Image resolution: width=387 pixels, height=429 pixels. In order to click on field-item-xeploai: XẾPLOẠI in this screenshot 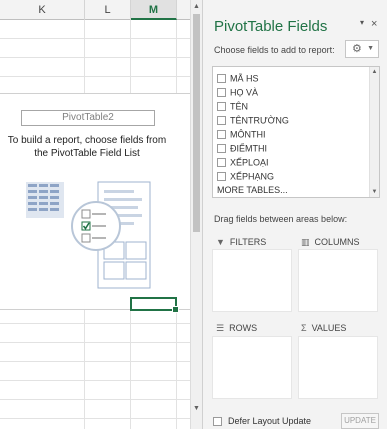, I will do `click(243, 163)`.